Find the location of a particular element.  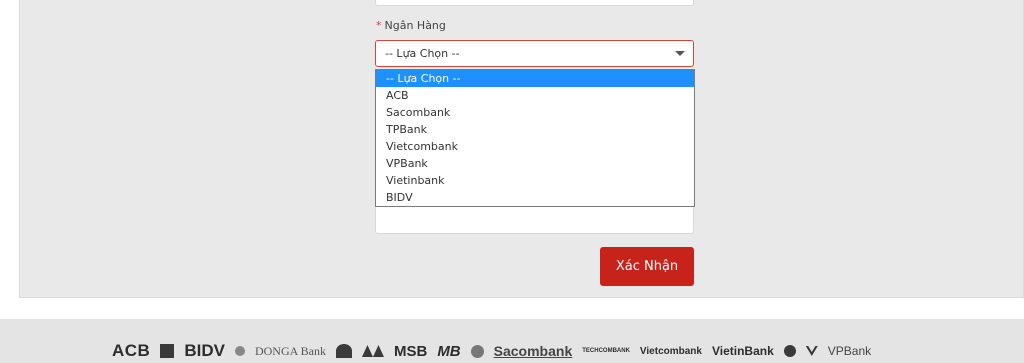

bidv-logo: BIDV is located at coordinates (204, 350).